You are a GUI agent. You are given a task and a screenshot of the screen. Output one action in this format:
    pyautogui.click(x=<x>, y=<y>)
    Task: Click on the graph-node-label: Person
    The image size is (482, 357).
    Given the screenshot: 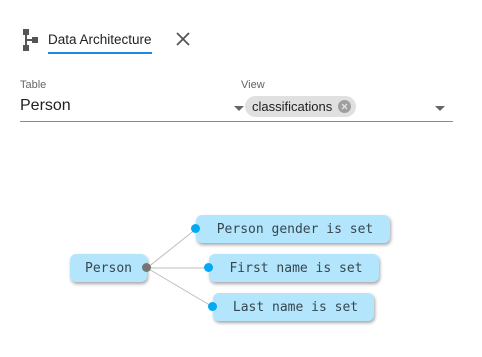 What is the action you would take?
    pyautogui.click(x=108, y=268)
    